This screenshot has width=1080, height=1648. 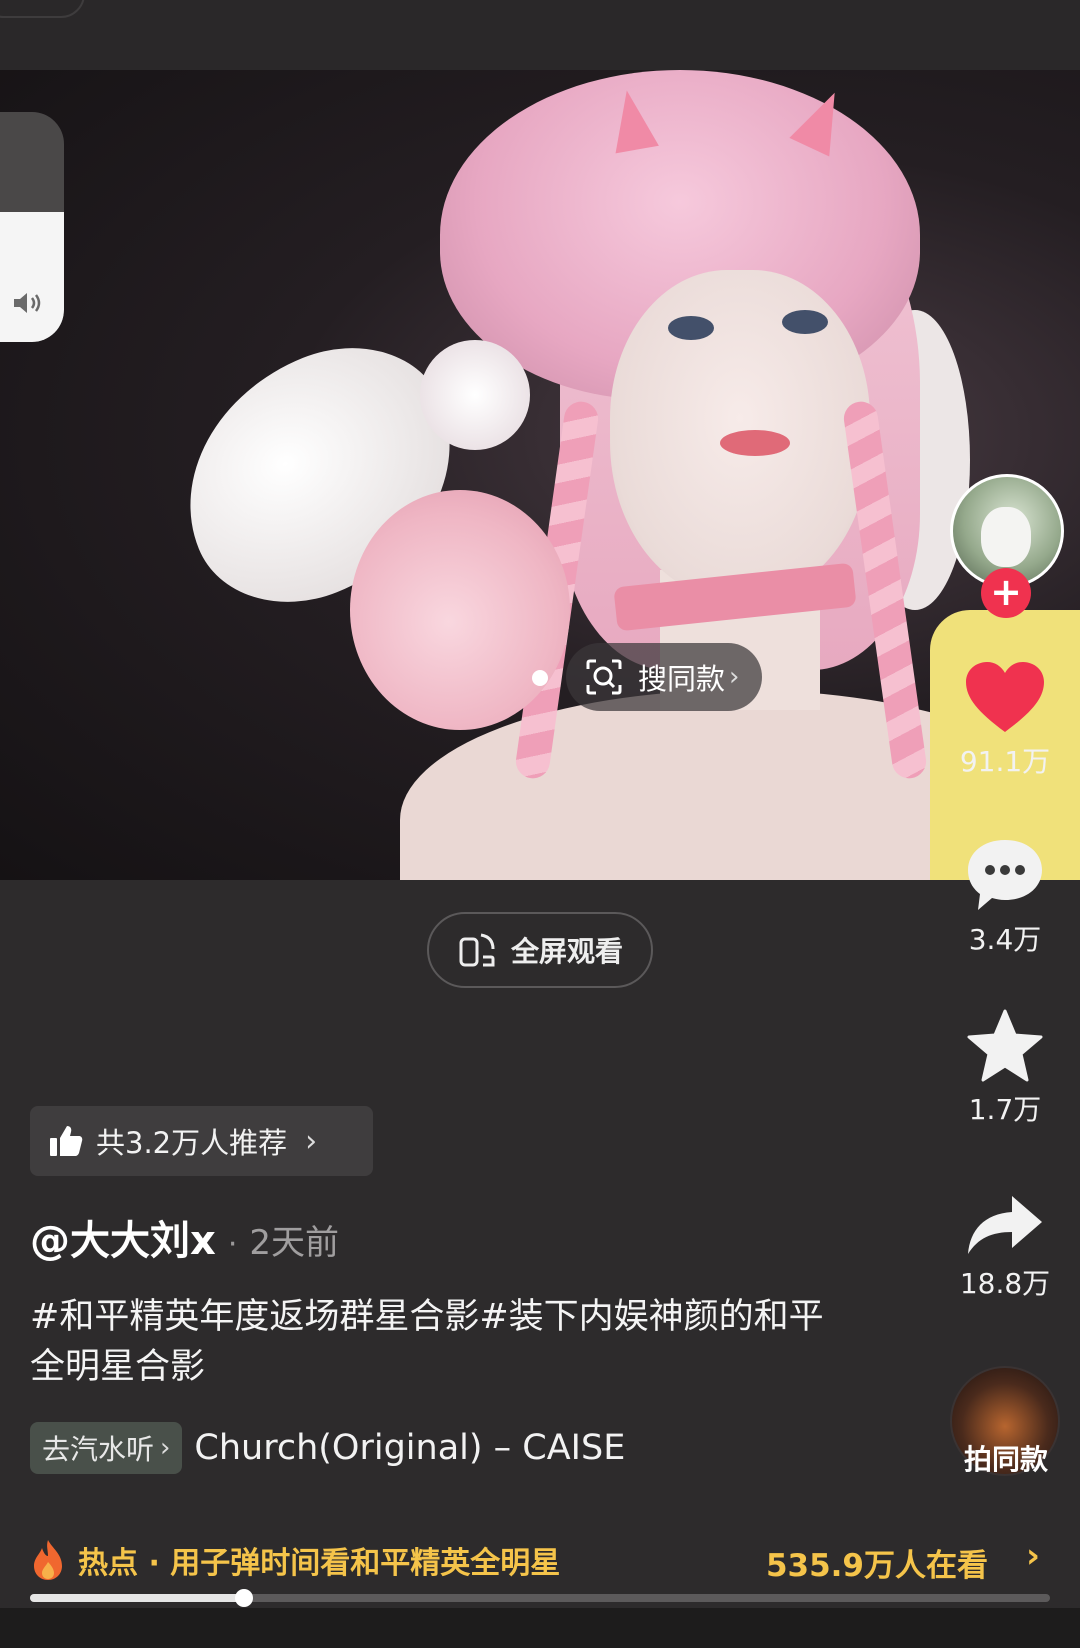 I want to click on share-button: 18.8万, so click(x=1005, y=1247).